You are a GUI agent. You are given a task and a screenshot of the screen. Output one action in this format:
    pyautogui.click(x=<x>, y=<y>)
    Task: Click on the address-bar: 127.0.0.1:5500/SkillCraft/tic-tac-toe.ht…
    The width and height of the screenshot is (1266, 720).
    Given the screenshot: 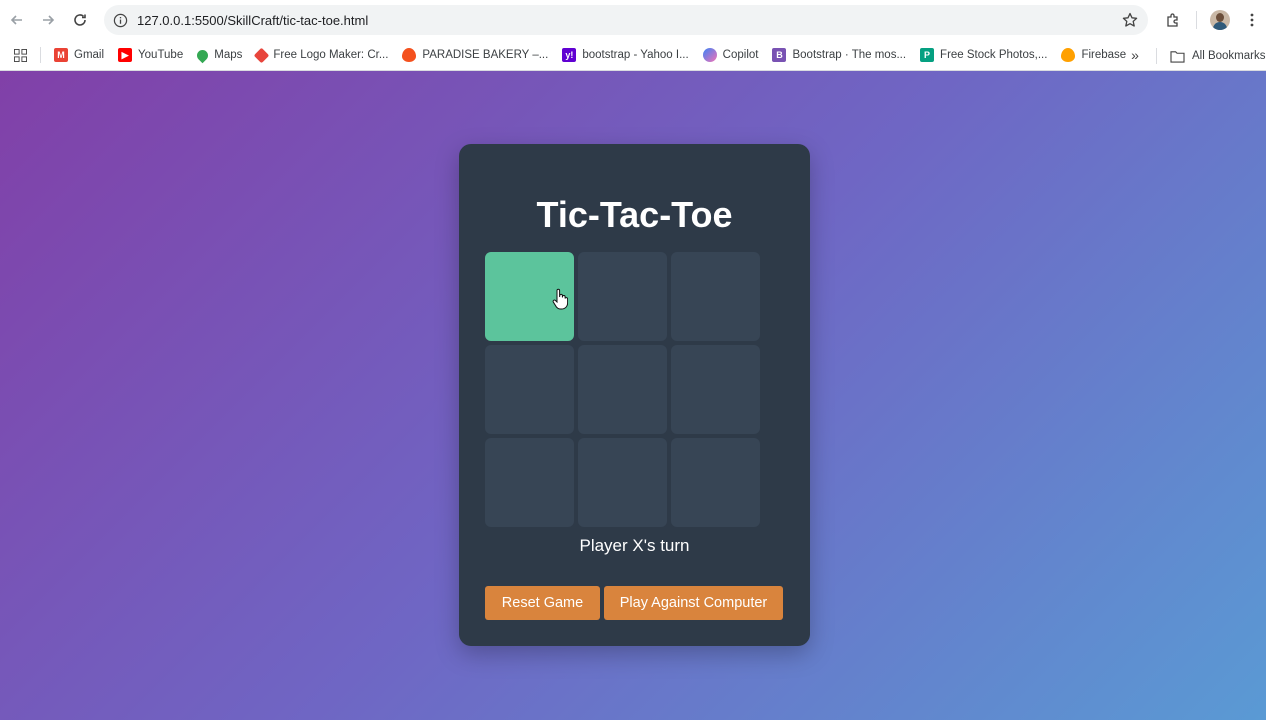 What is the action you would take?
    pyautogui.click(x=626, y=20)
    